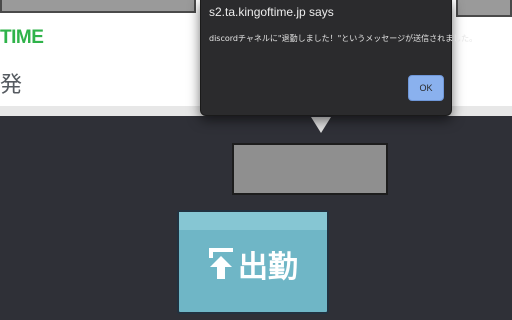  I want to click on clock-in-button-content: 出勤, so click(253, 264).